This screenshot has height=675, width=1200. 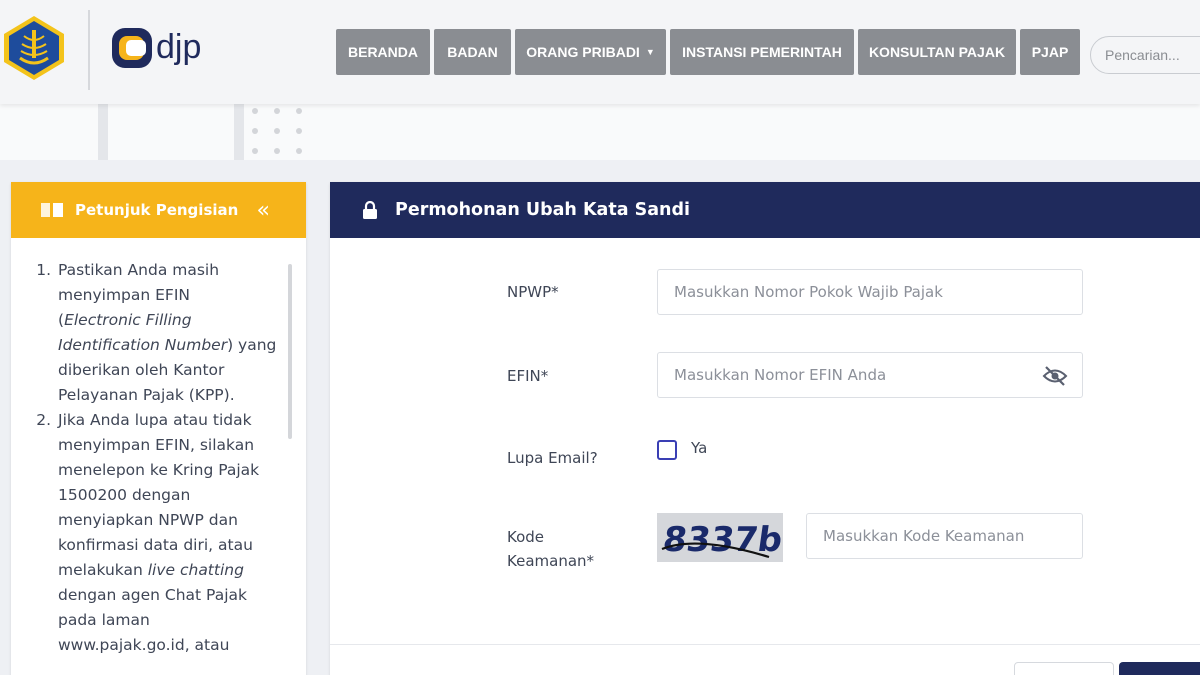 I want to click on captcha-text: 8337b, so click(x=721, y=540).